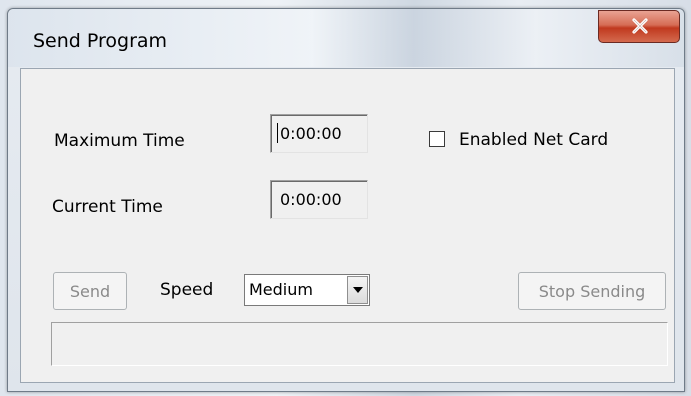 The height and width of the screenshot is (396, 691). I want to click on chevron-down-icon, so click(358, 290).